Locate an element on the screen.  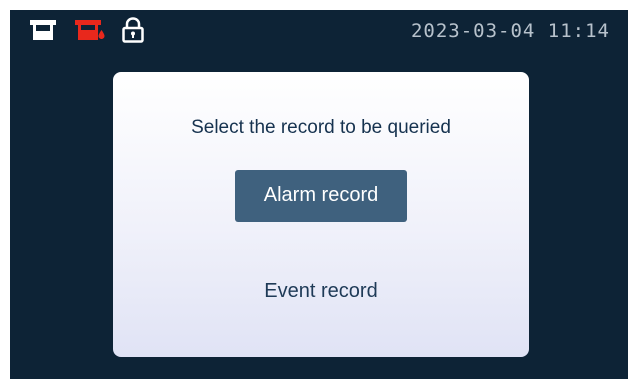
event-record-button: Event record is located at coordinates (321, 291).